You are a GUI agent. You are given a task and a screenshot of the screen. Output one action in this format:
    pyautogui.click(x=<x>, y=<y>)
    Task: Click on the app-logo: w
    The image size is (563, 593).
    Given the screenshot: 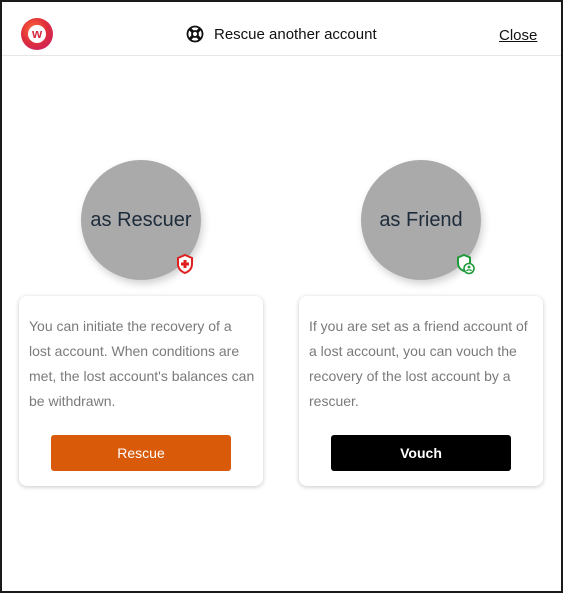 What is the action you would take?
    pyautogui.click(x=37, y=34)
    